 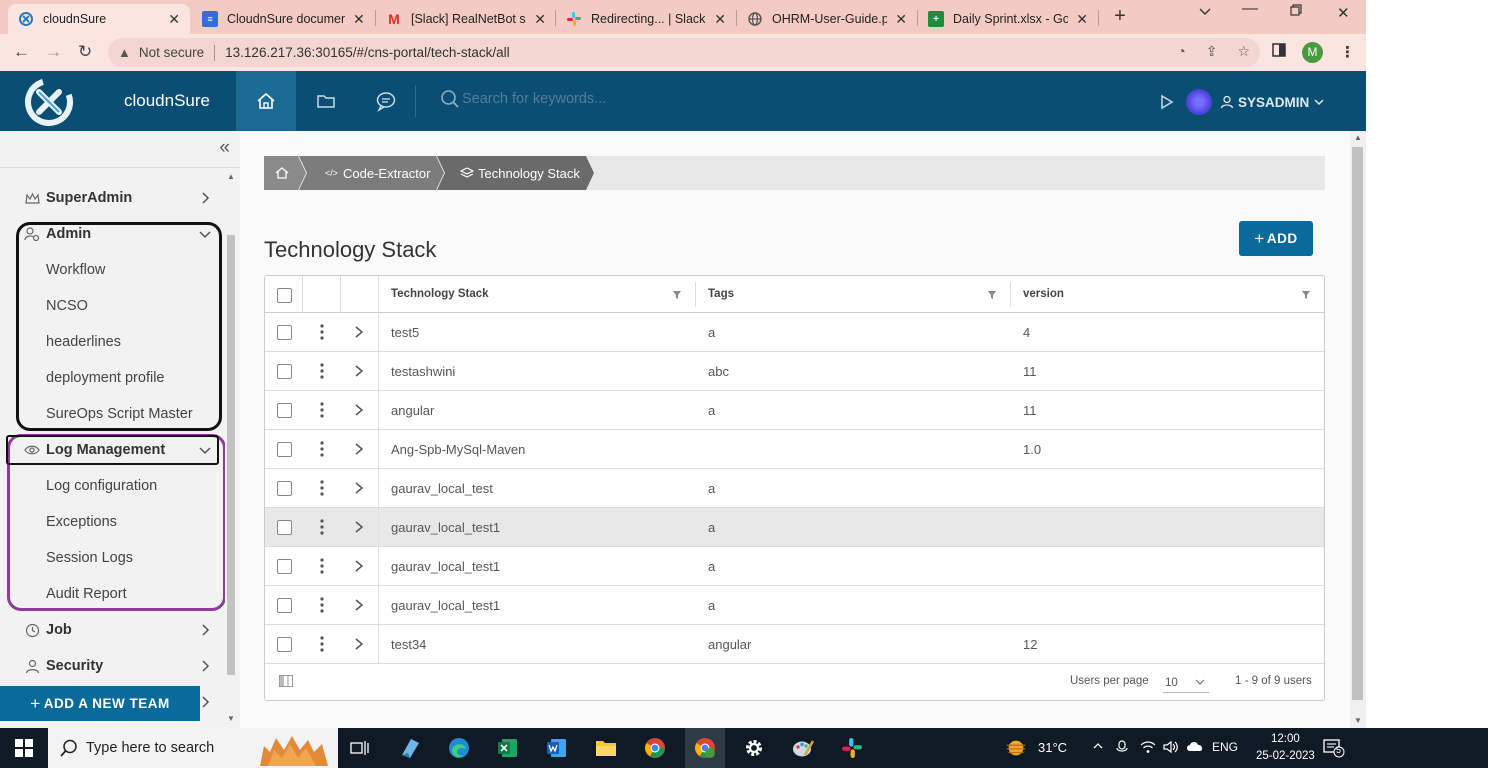 I want to click on wifi-icon, so click(x=1148, y=748).